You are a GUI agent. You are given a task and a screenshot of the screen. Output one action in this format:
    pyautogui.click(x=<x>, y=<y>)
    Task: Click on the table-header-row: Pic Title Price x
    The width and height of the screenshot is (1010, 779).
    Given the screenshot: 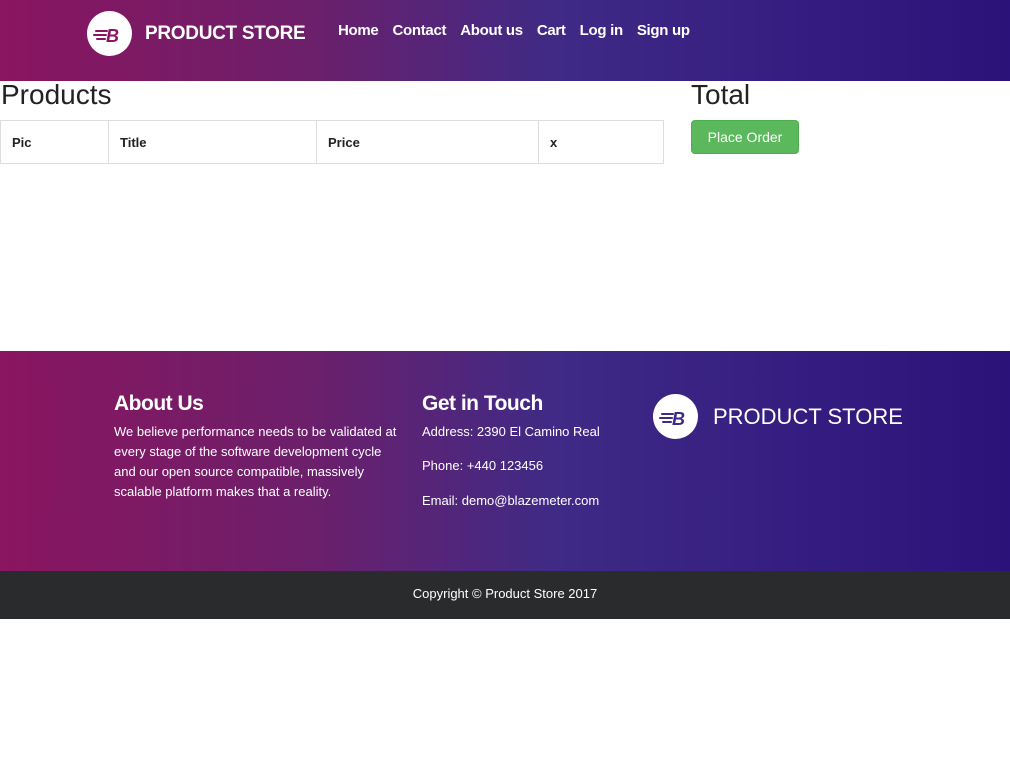 What is the action you would take?
    pyautogui.click(x=332, y=142)
    